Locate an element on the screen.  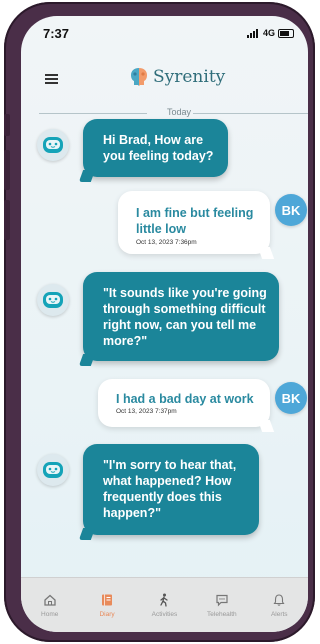
tab-home: Home is located at coordinates (50, 605).